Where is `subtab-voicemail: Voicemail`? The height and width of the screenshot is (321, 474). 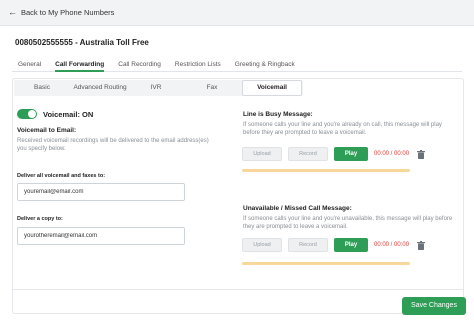 subtab-voicemail: Voicemail is located at coordinates (272, 88).